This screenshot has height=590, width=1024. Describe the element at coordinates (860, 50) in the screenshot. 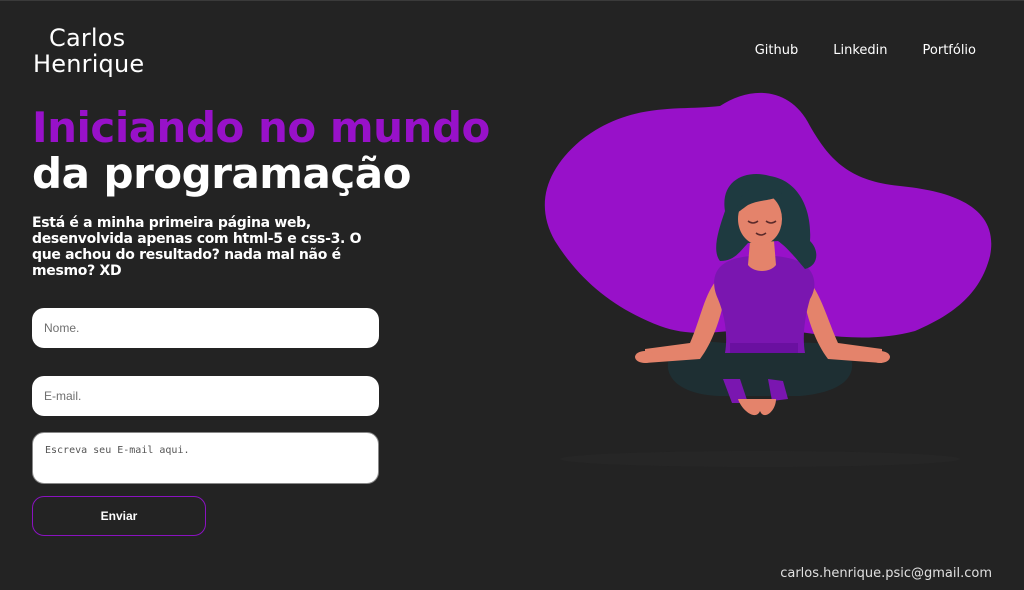

I see `nav-link-linkedin: Linkedin` at that location.